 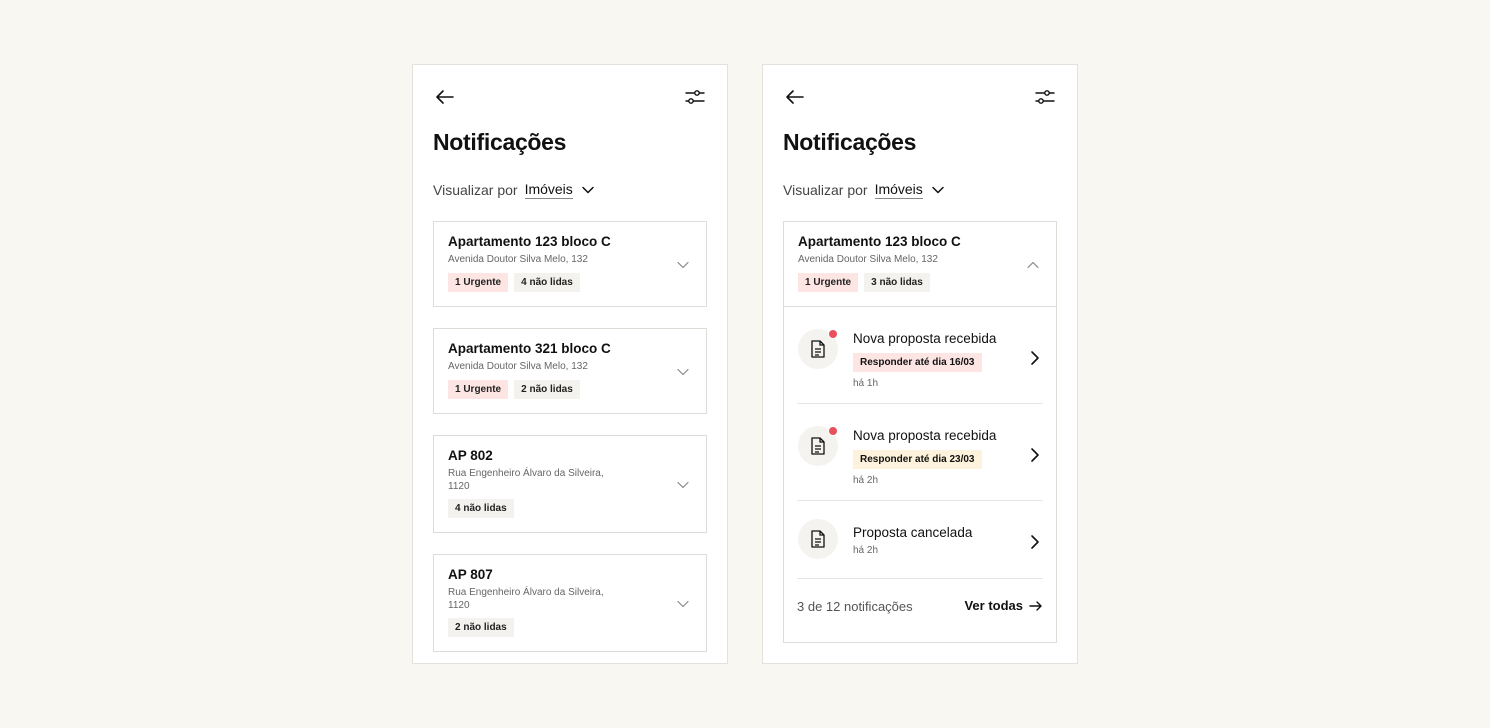 I want to click on notification-time: há 1h, so click(x=866, y=383).